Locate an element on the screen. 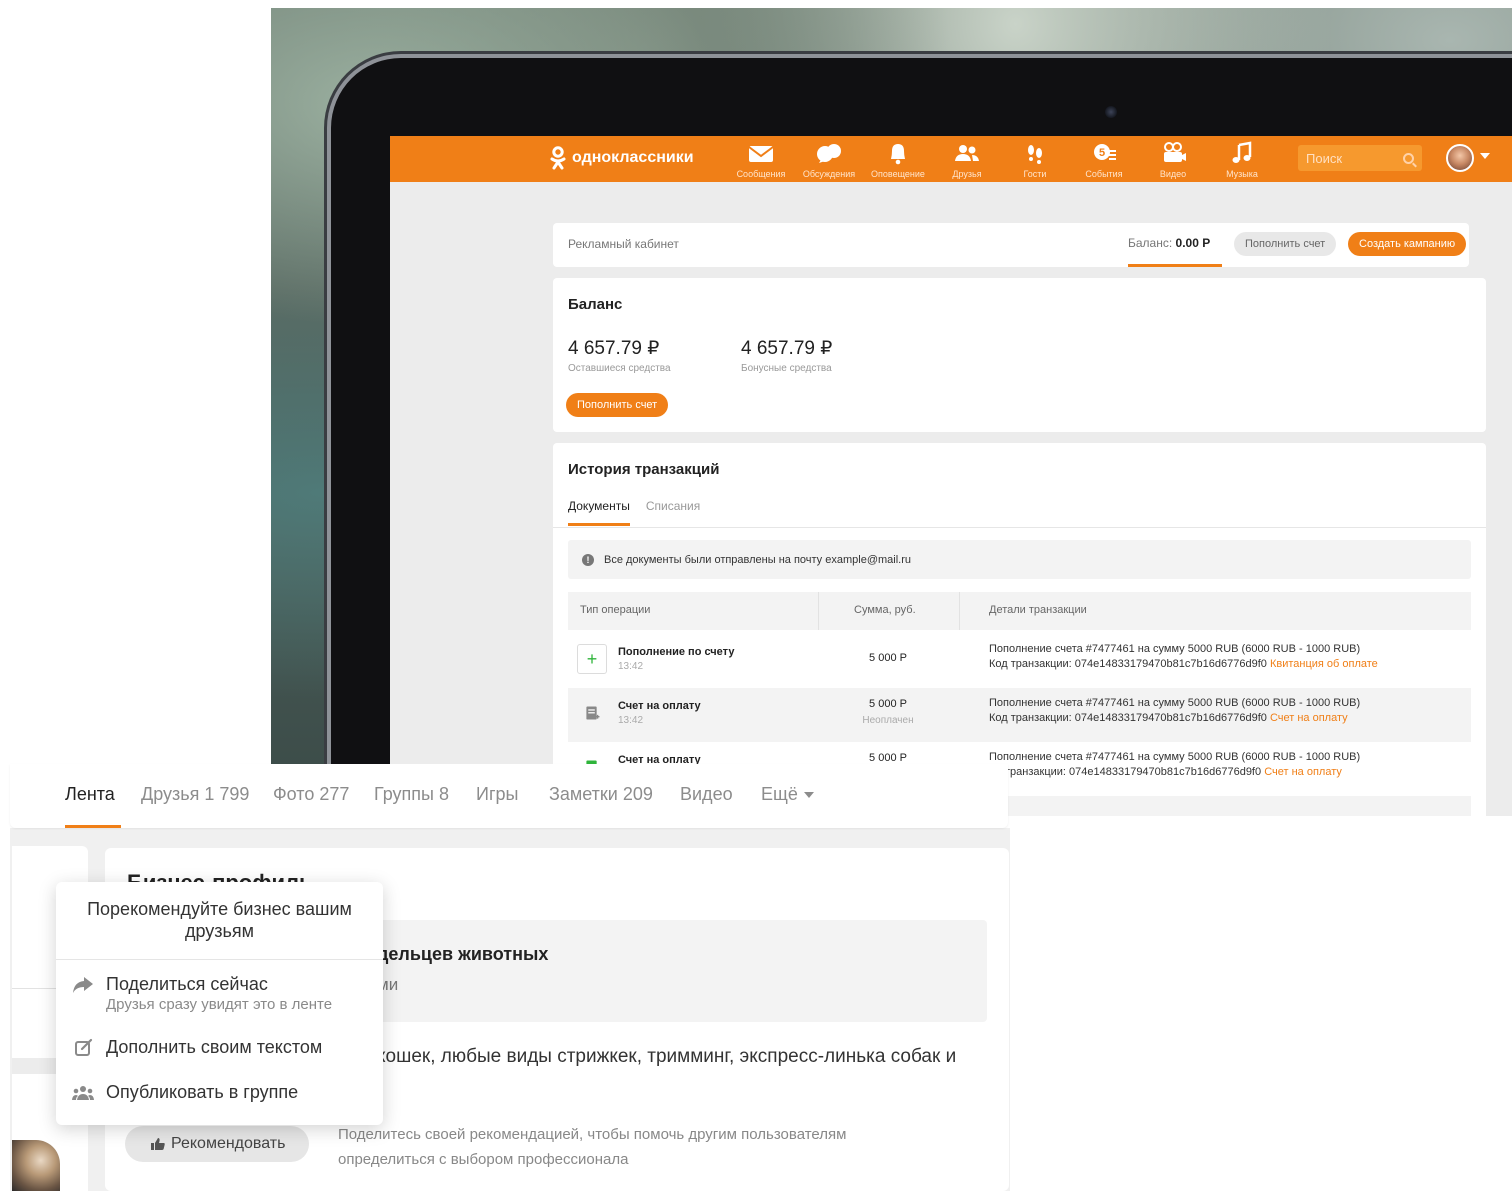  share-now-text: Поделиться сейчас is located at coordinates (187, 984).